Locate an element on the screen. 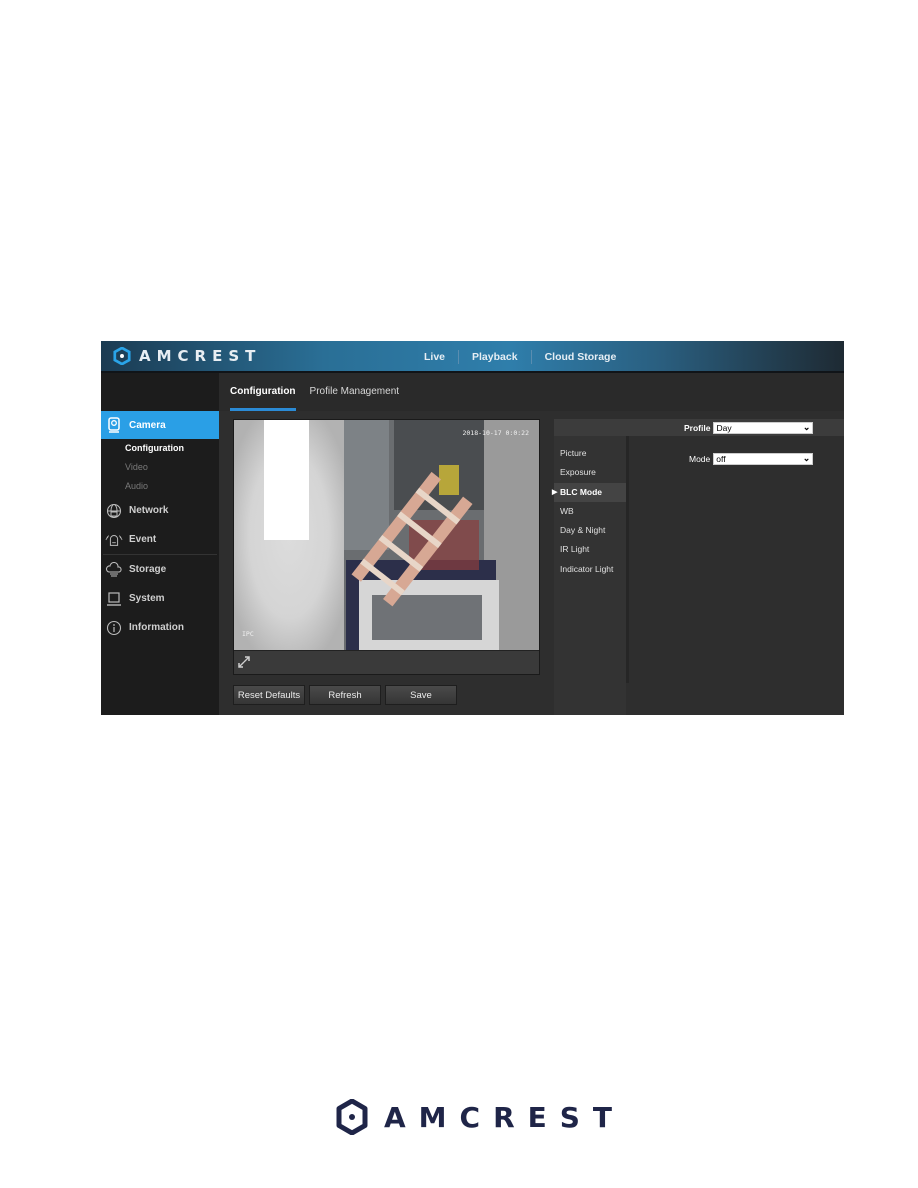 This screenshot has height=1188, width=918. refresh-button: Refresh is located at coordinates (345, 695).